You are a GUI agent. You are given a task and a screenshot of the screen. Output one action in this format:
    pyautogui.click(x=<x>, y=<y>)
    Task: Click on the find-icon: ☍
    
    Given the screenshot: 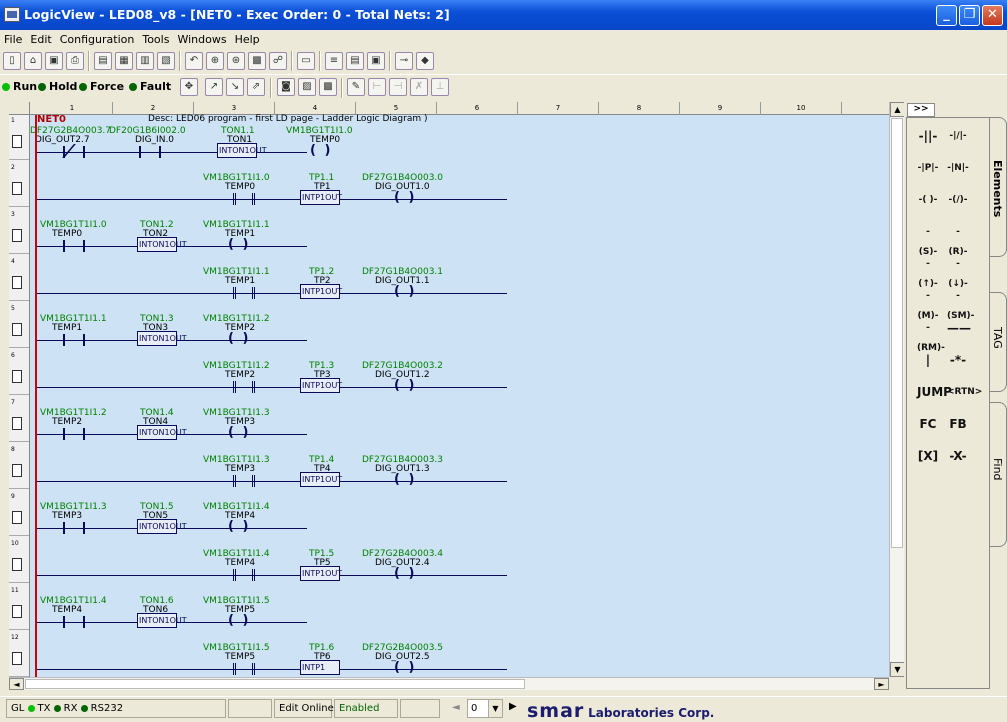 What is the action you would take?
    pyautogui.click(x=278, y=61)
    